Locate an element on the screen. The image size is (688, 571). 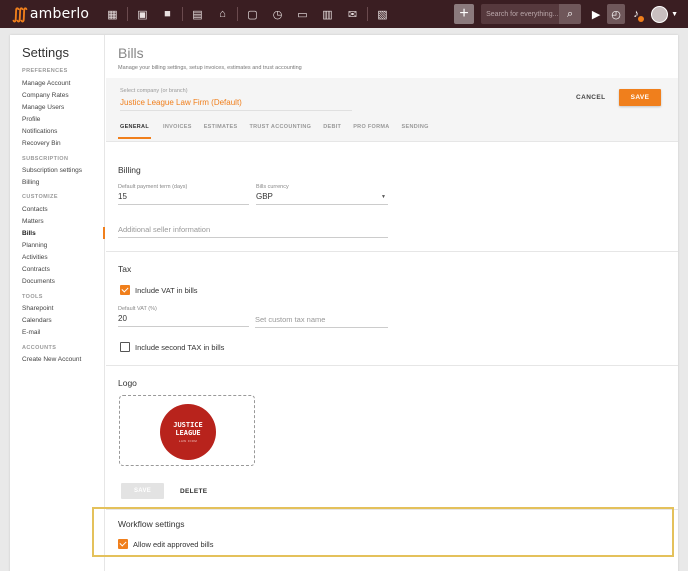
company-logo-image: JUSTICE LEAGUE LAW FIRM is located at coordinates (188, 432).